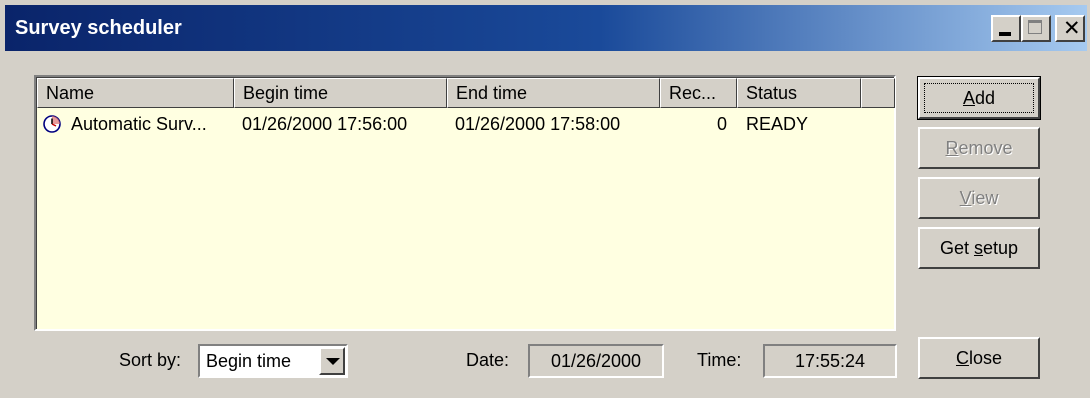 The width and height of the screenshot is (1090, 398). What do you see at coordinates (799, 93) in the screenshot?
I see `column-header-status: Status` at bounding box center [799, 93].